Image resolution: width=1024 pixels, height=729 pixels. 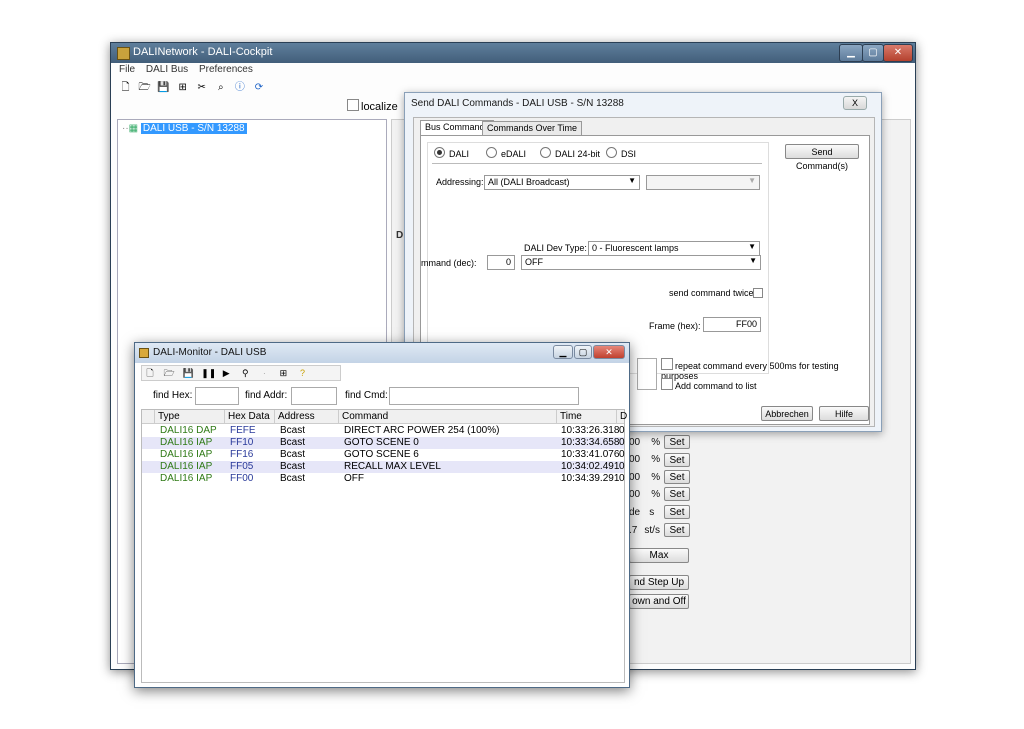 I want to click on radio-dali: DALI, so click(x=451, y=153).